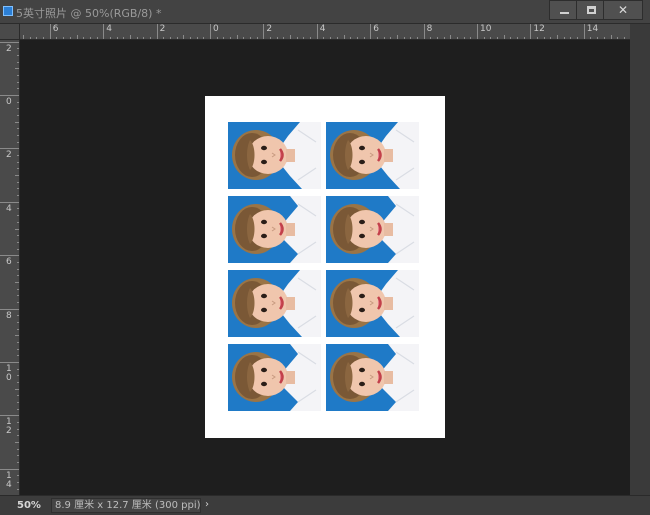 The height and width of the screenshot is (515, 650). What do you see at coordinates (9, 480) in the screenshot?
I see `ruler-label: 1 4` at bounding box center [9, 480].